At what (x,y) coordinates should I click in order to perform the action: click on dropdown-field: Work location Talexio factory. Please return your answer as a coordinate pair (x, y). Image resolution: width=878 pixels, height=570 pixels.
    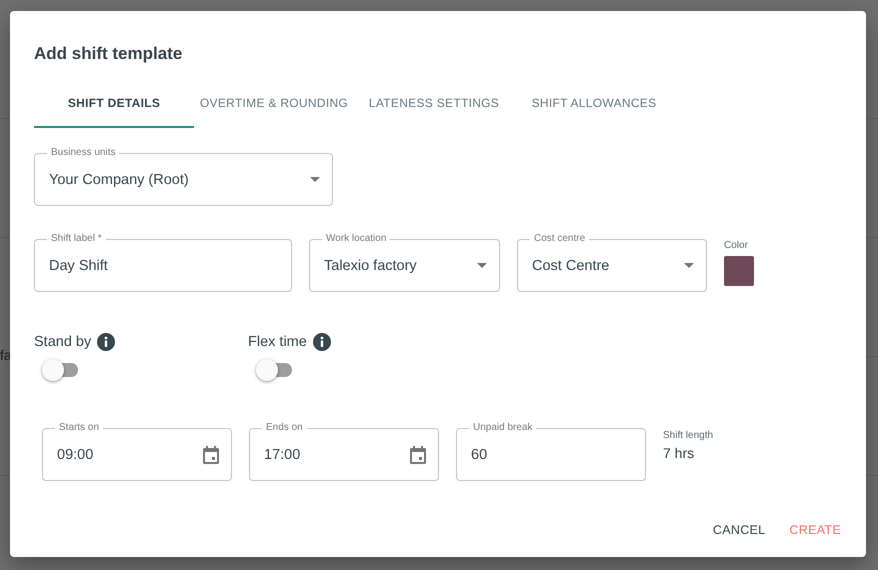
    Looking at the image, I should click on (404, 263).